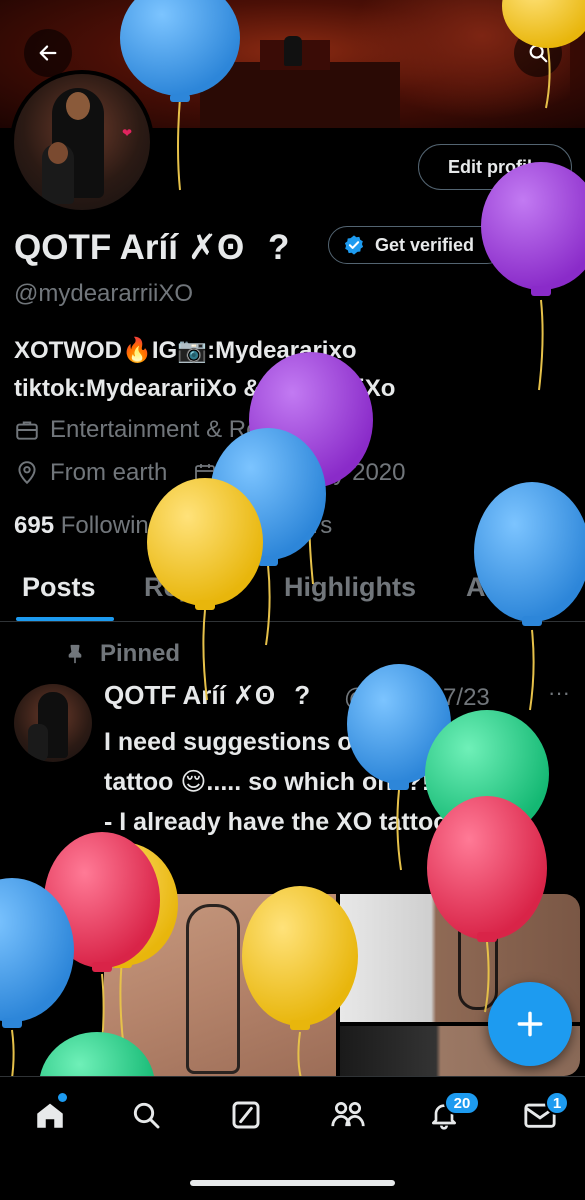 Image resolution: width=585 pixels, height=1200 pixels. I want to click on bio-line-2: tiktok:MydearariiXo & MydeariiXo, so click(205, 388).